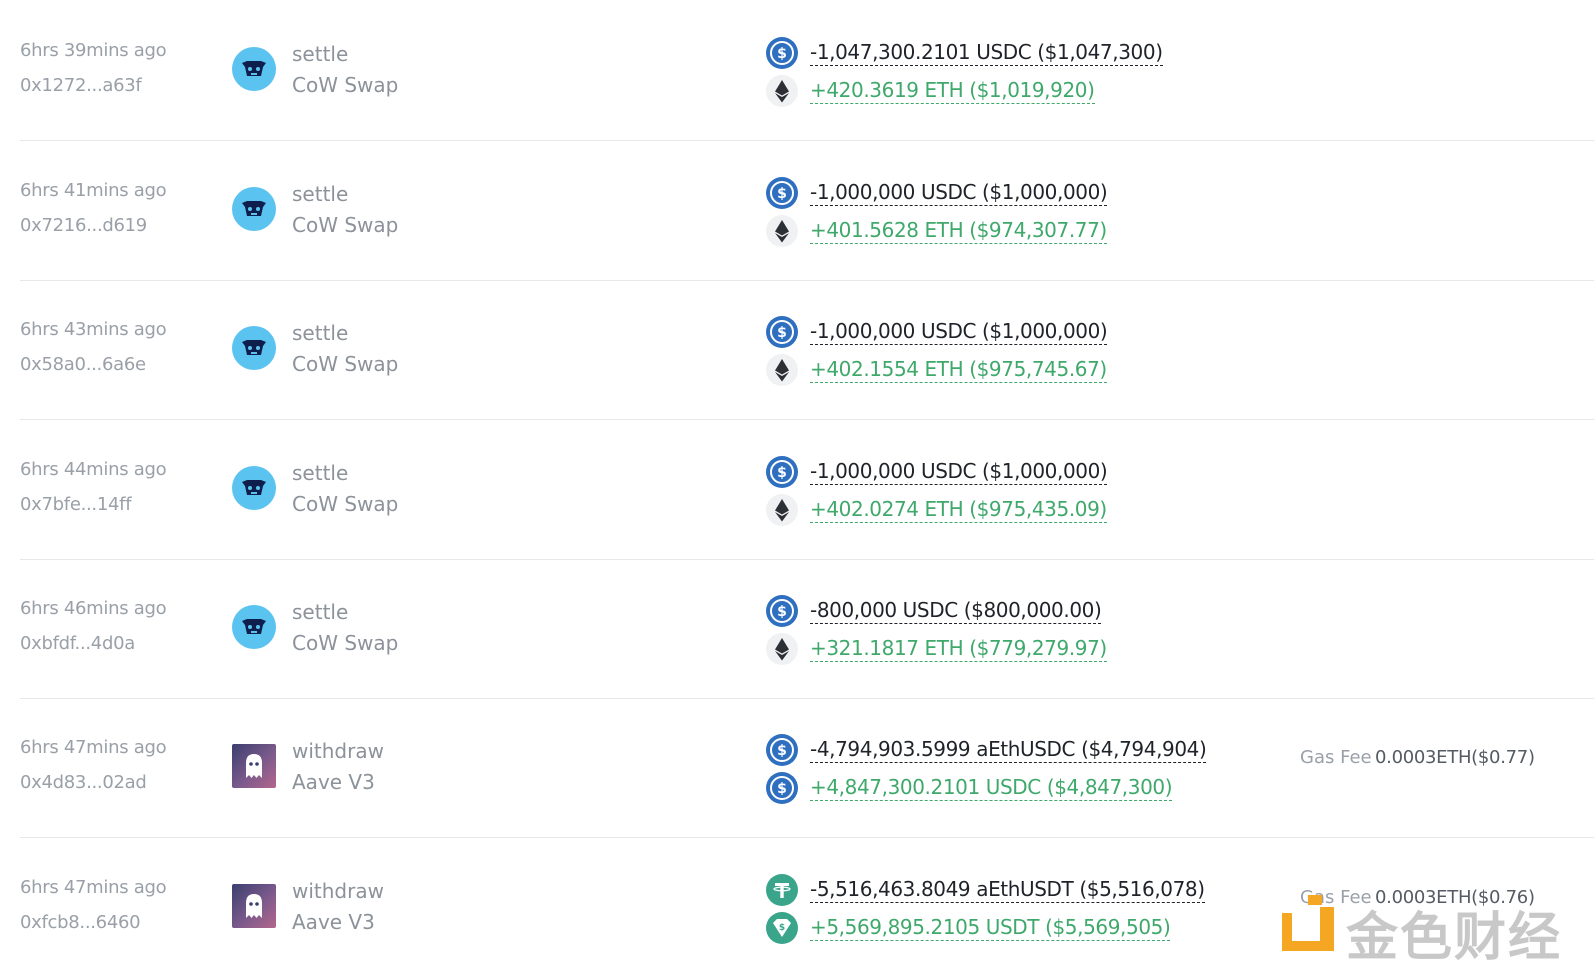  I want to click on tx-hash-link: 0x7bfe...14ff, so click(76, 504).